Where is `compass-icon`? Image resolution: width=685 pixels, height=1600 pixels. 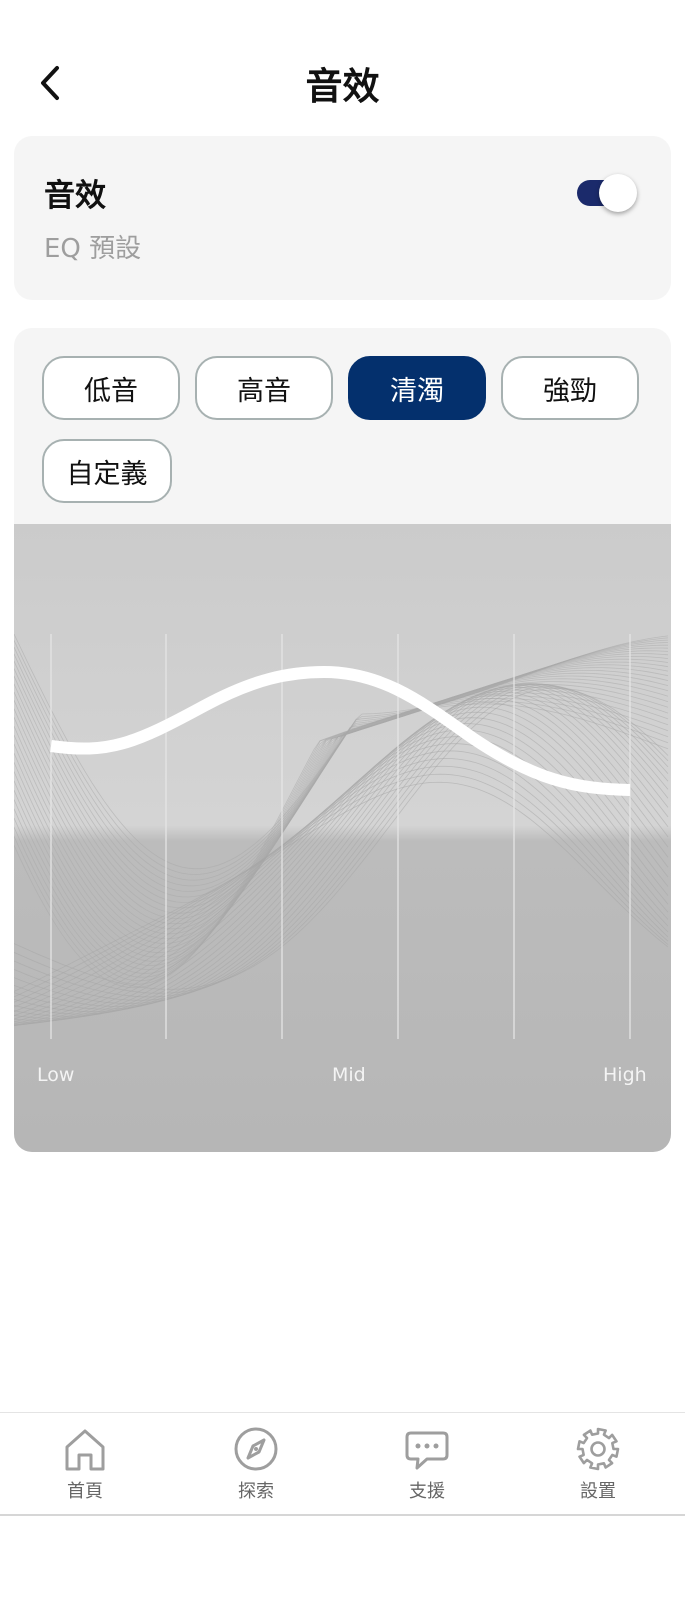 compass-icon is located at coordinates (256, 1449).